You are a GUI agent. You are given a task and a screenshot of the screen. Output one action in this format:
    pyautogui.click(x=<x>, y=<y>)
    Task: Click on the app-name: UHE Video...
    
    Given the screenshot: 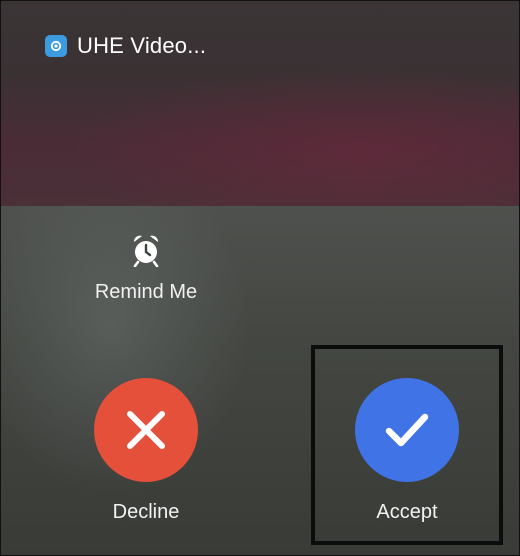 What is the action you would take?
    pyautogui.click(x=142, y=45)
    